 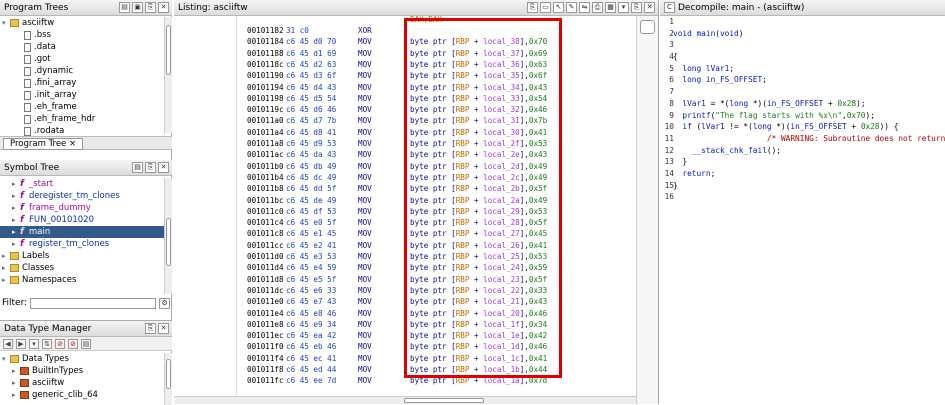 What do you see at coordinates (82, 83) in the screenshot?
I see `tree-item: .fini_array` at bounding box center [82, 83].